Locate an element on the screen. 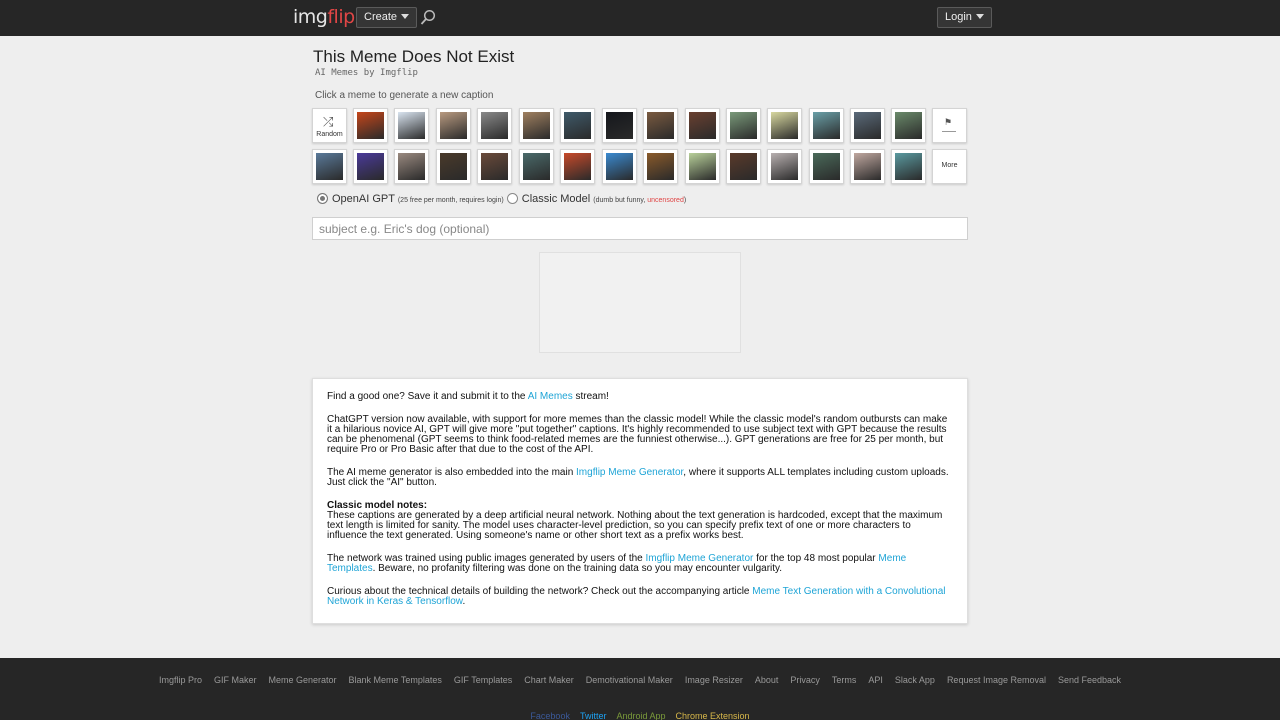 The image size is (1280, 720). chevron-down-icon is located at coordinates (979, 16).